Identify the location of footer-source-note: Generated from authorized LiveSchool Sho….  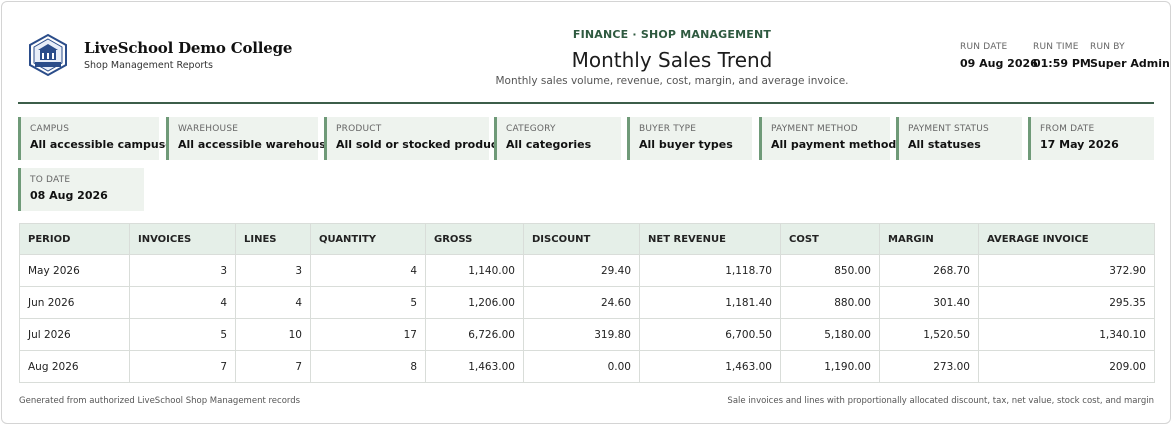
(160, 401).